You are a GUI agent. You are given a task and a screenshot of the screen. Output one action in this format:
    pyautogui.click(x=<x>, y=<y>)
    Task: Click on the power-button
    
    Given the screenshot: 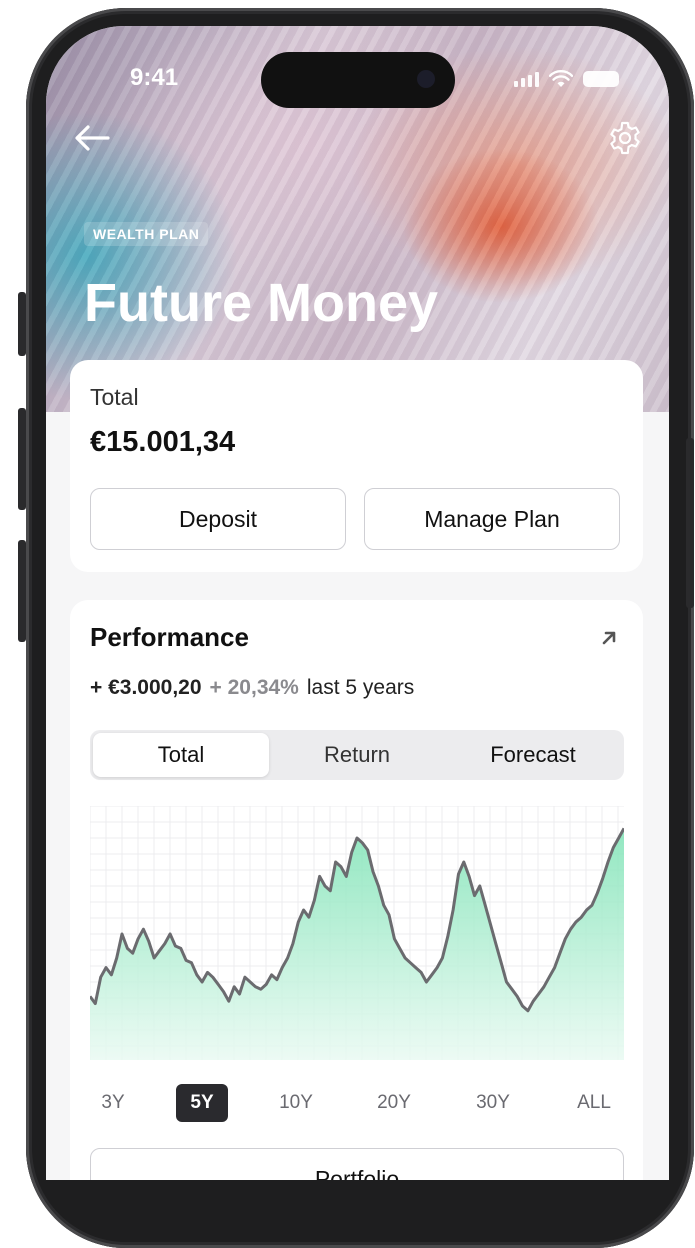 What is the action you would take?
    pyautogui.click(x=690, y=523)
    